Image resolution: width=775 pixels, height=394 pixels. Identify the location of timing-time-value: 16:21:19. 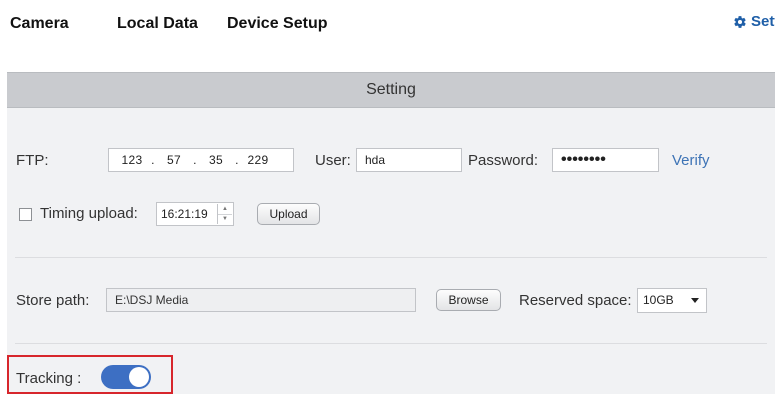
(184, 214).